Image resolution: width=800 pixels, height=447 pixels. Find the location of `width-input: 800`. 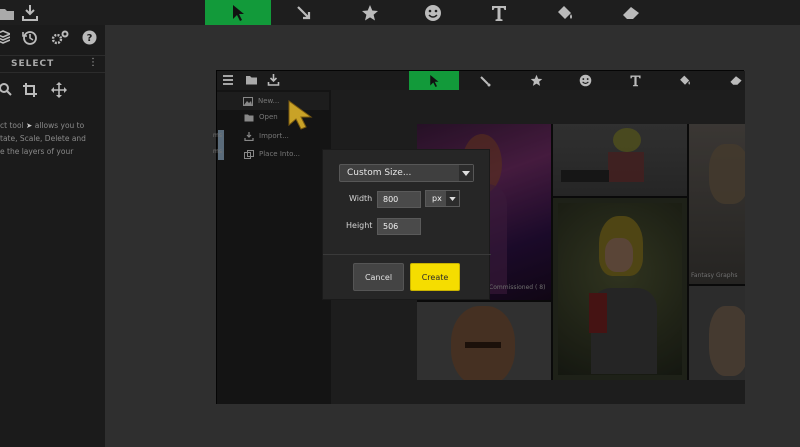

width-input: 800 is located at coordinates (399, 199).